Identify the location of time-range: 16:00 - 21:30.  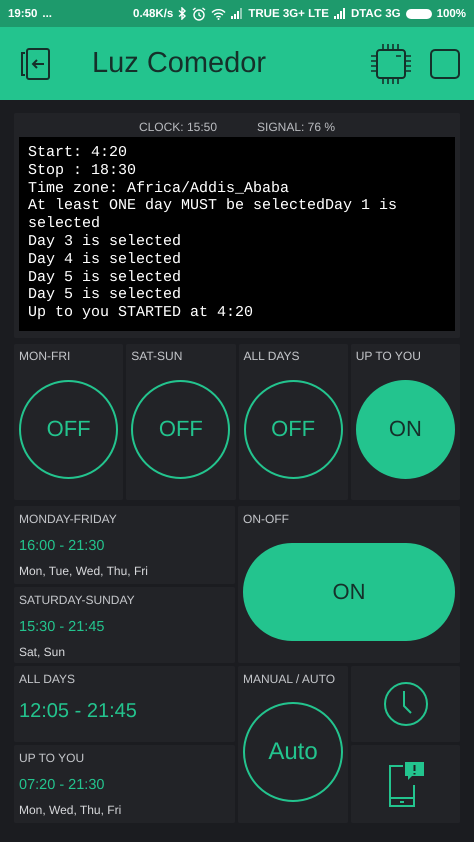
(124, 546).